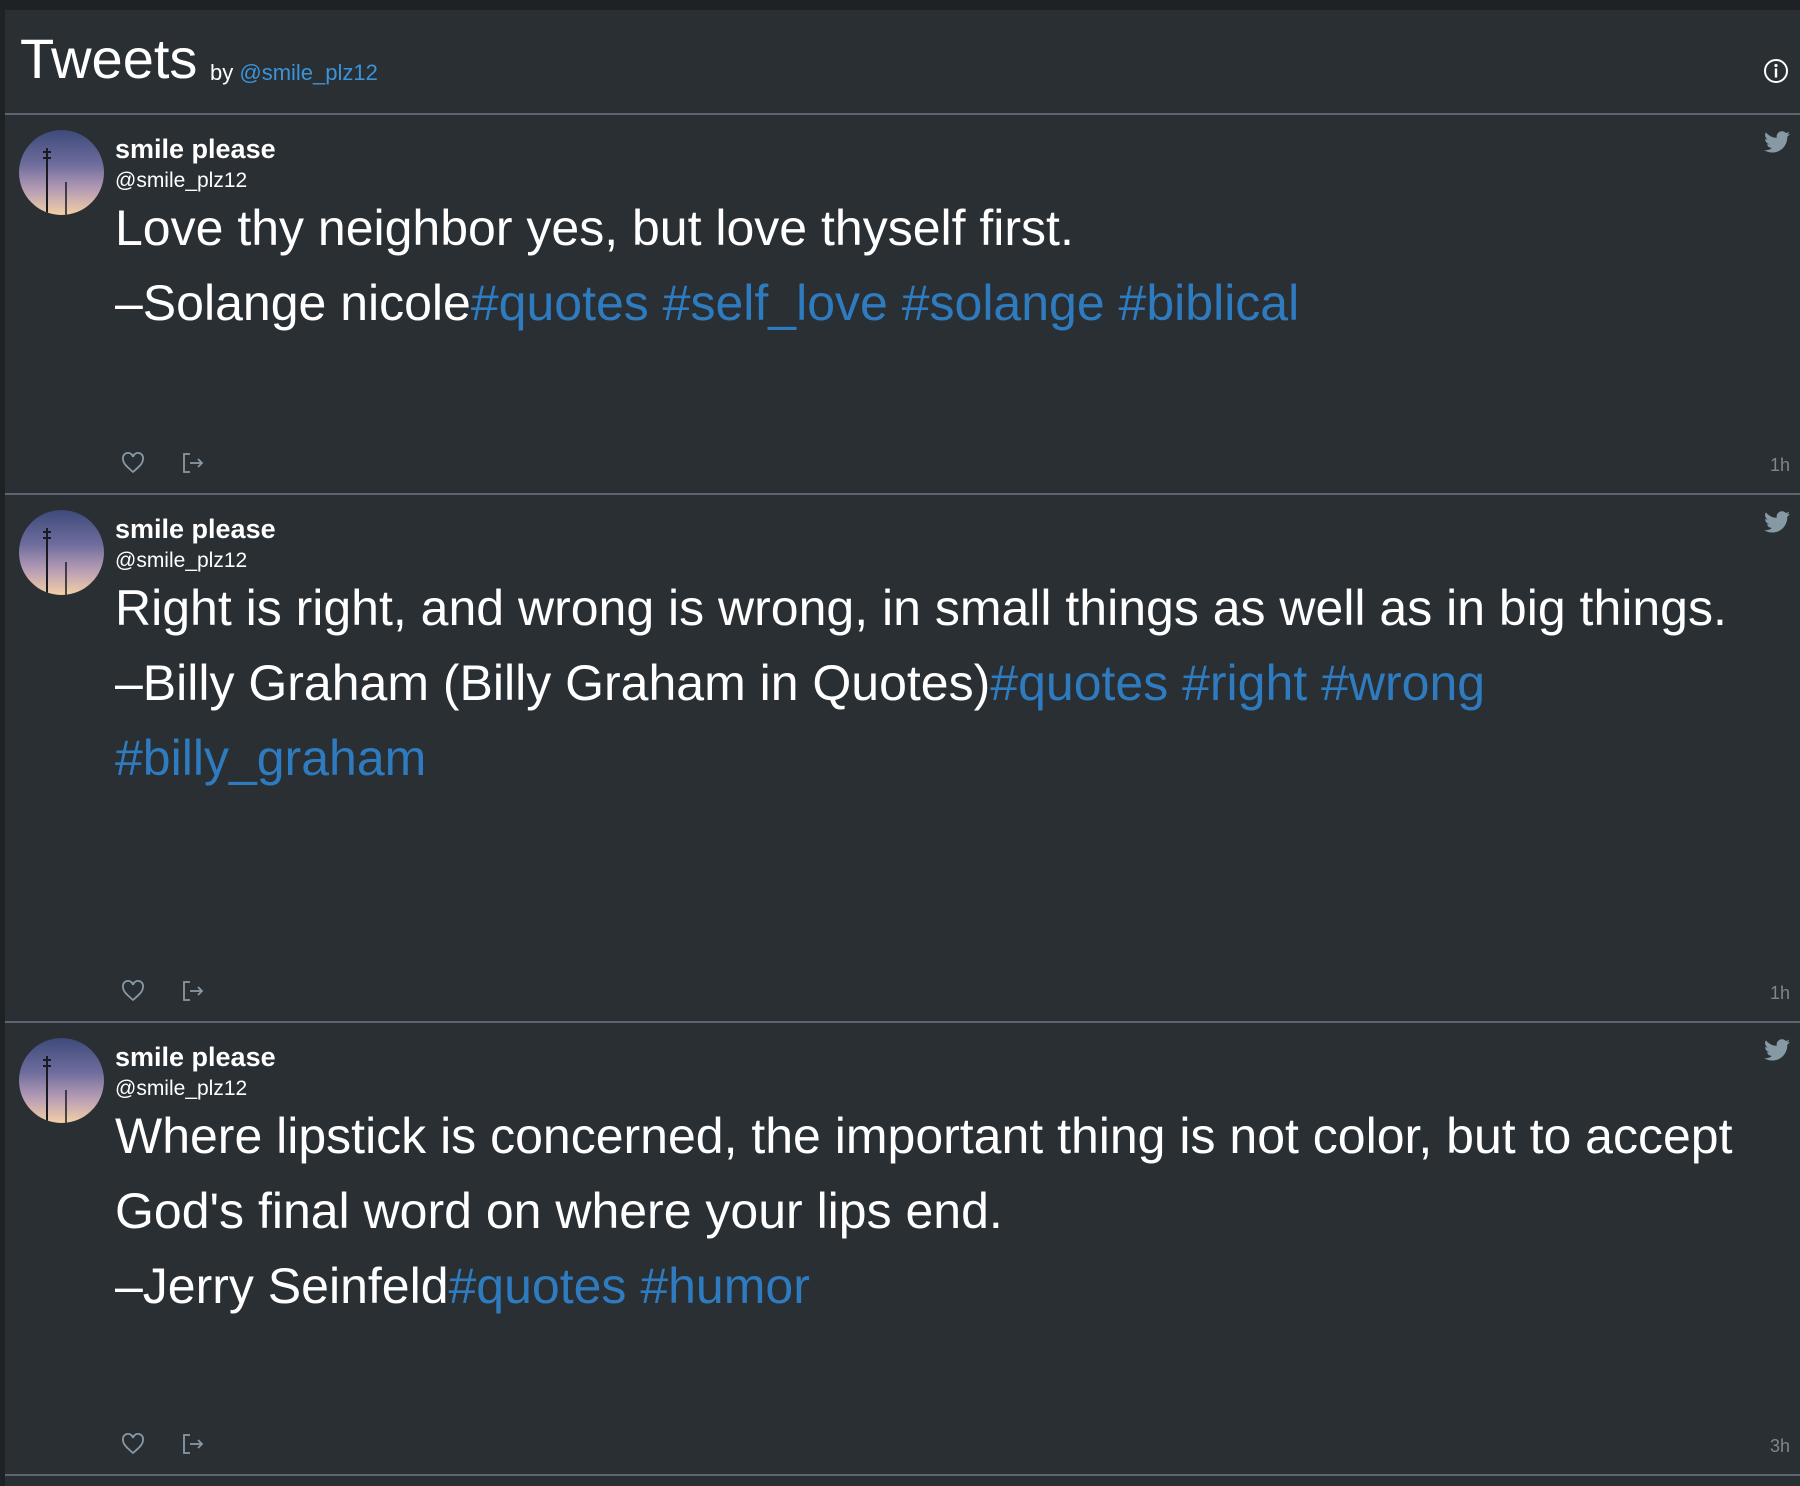 The width and height of the screenshot is (1800, 1486). What do you see at coordinates (1776, 71) in the screenshot?
I see `info-icon` at bounding box center [1776, 71].